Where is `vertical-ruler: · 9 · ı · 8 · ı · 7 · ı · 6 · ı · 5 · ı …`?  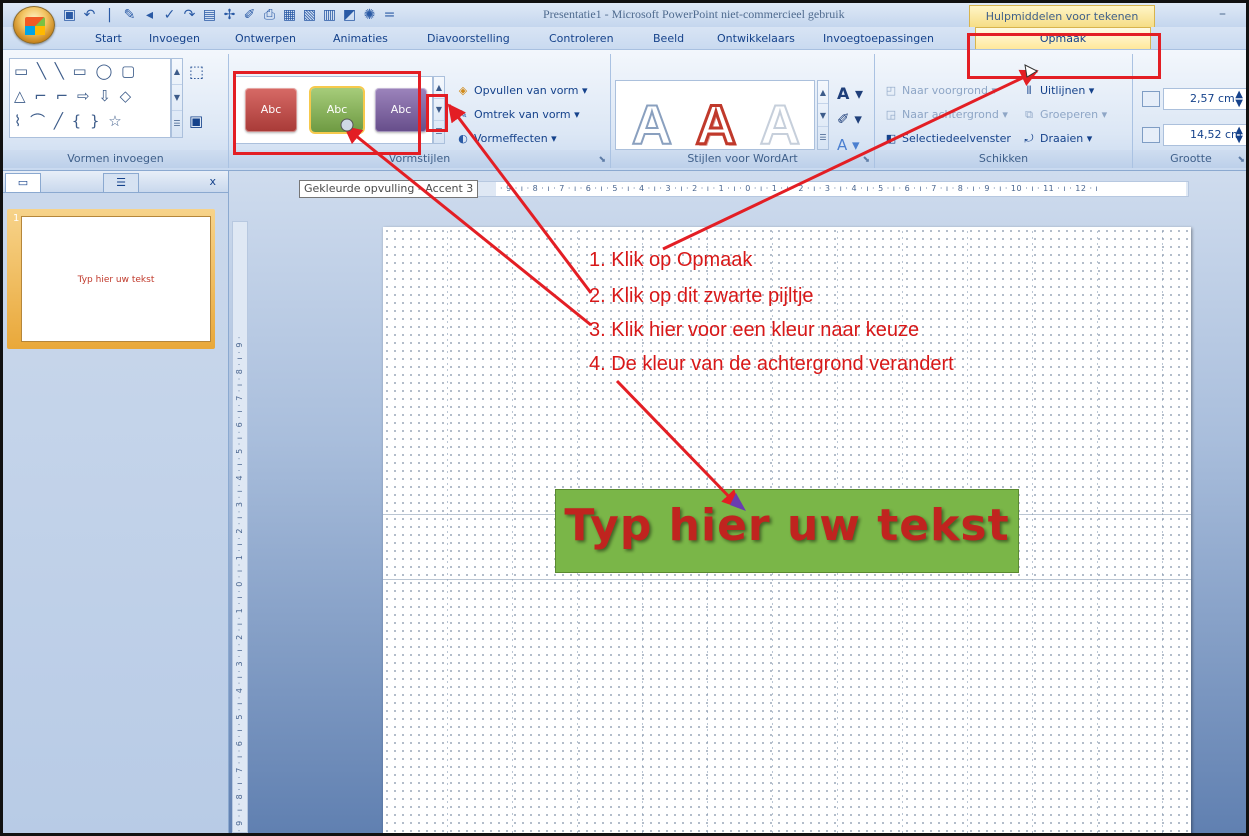
vertical-ruler: · 9 · ı · 8 · ı · 7 · ı · 6 · ı · 5 · ı … is located at coordinates (240, 527).